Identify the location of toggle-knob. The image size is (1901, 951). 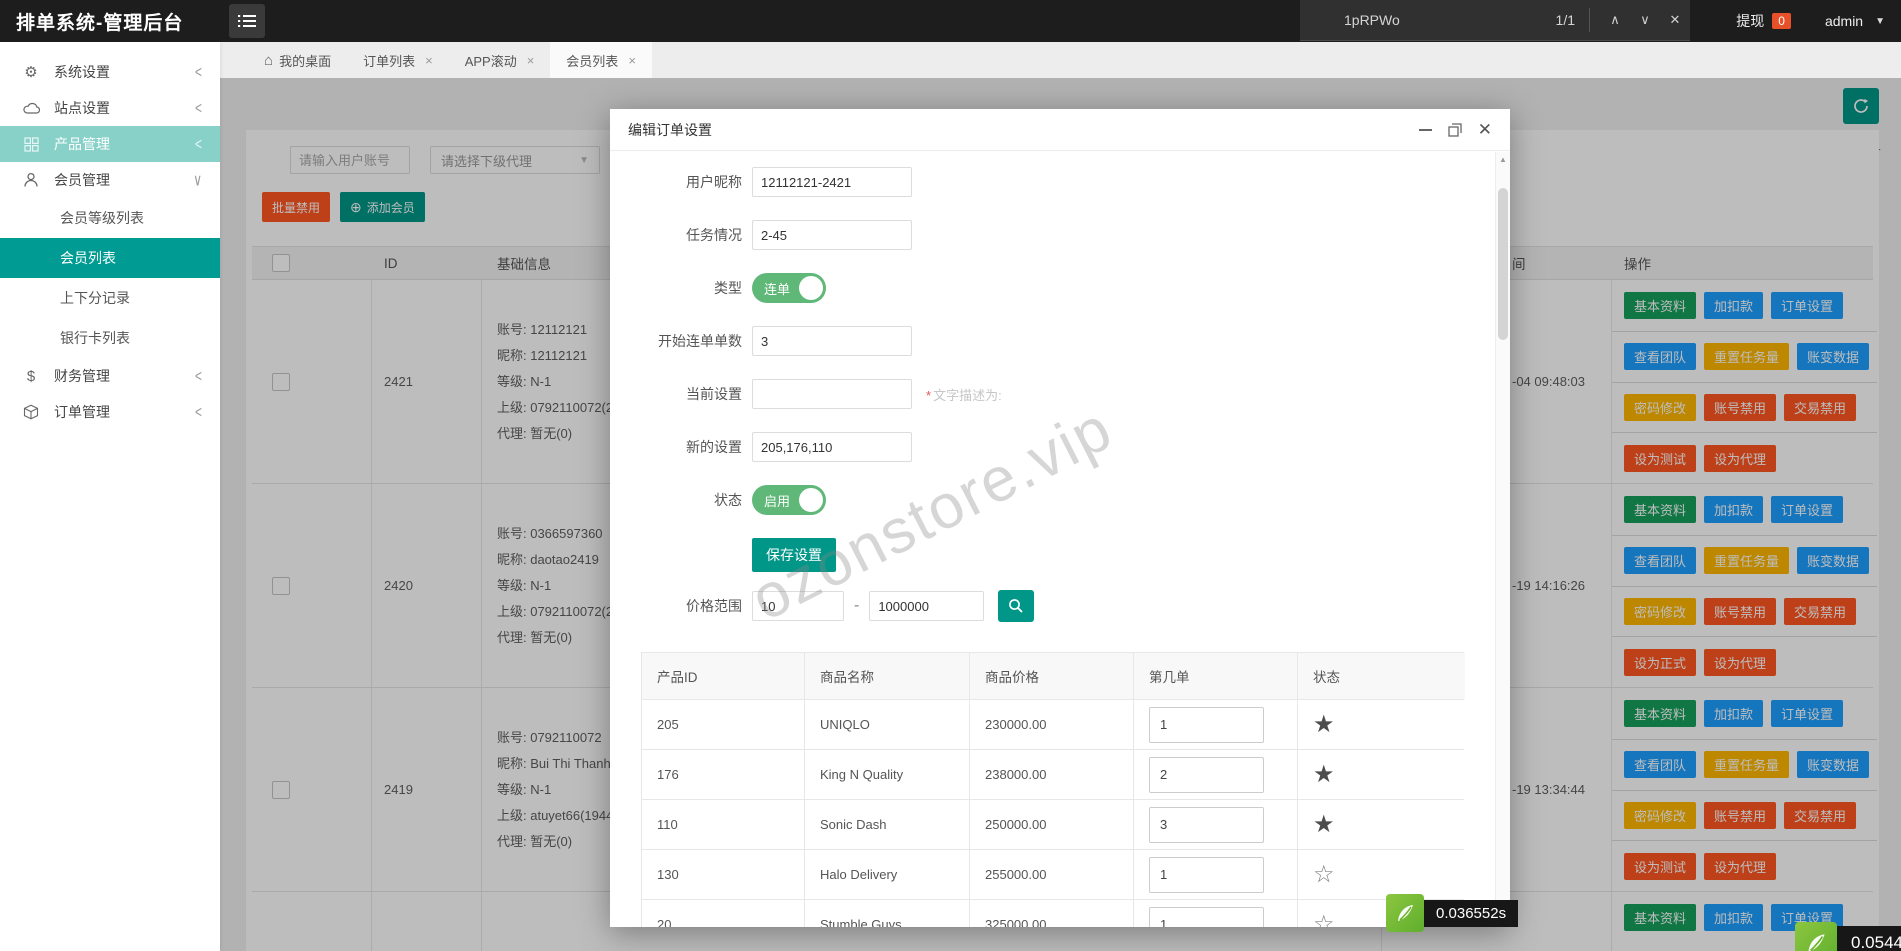
(811, 500).